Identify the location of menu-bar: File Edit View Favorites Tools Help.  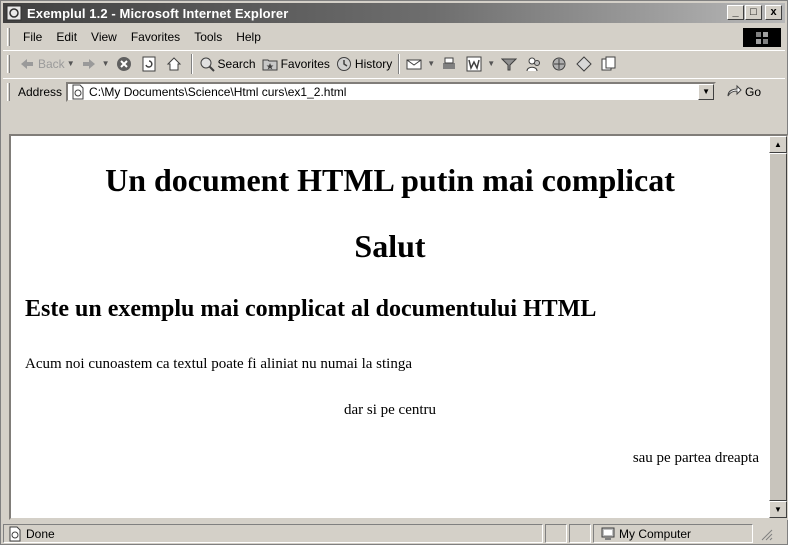
(394, 37).